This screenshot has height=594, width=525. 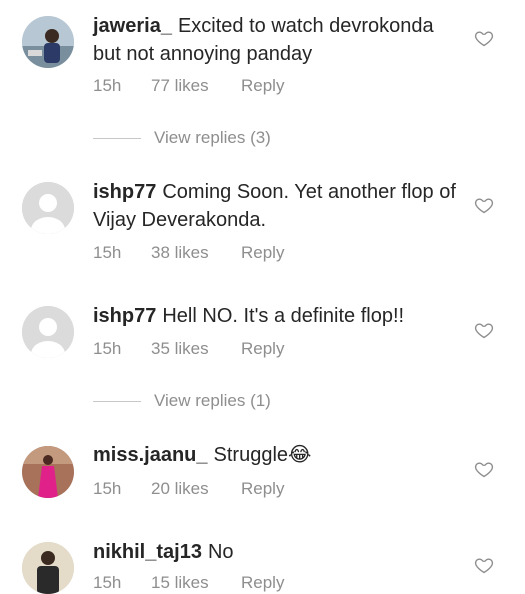 I want to click on view-replies-label: View replies (3), so click(x=212, y=137).